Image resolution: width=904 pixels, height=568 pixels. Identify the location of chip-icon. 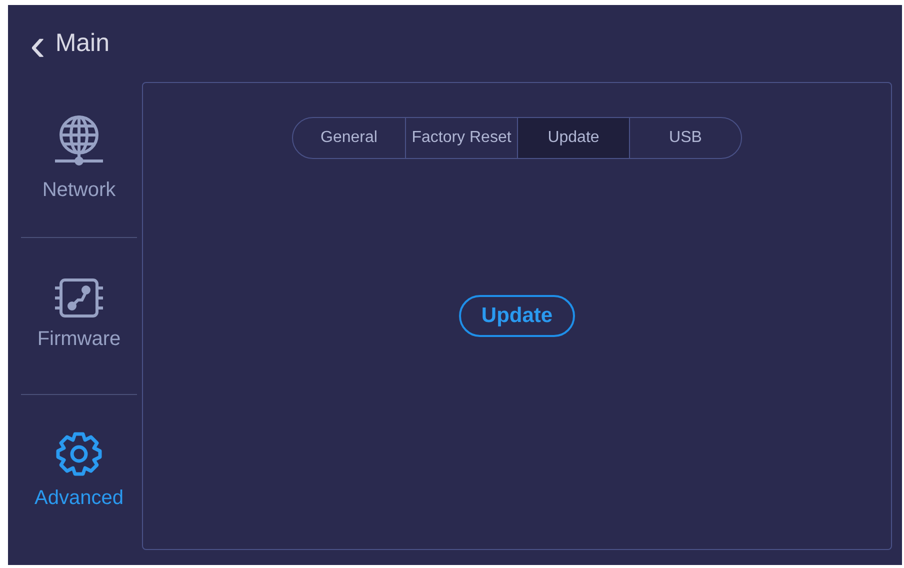
(79, 298).